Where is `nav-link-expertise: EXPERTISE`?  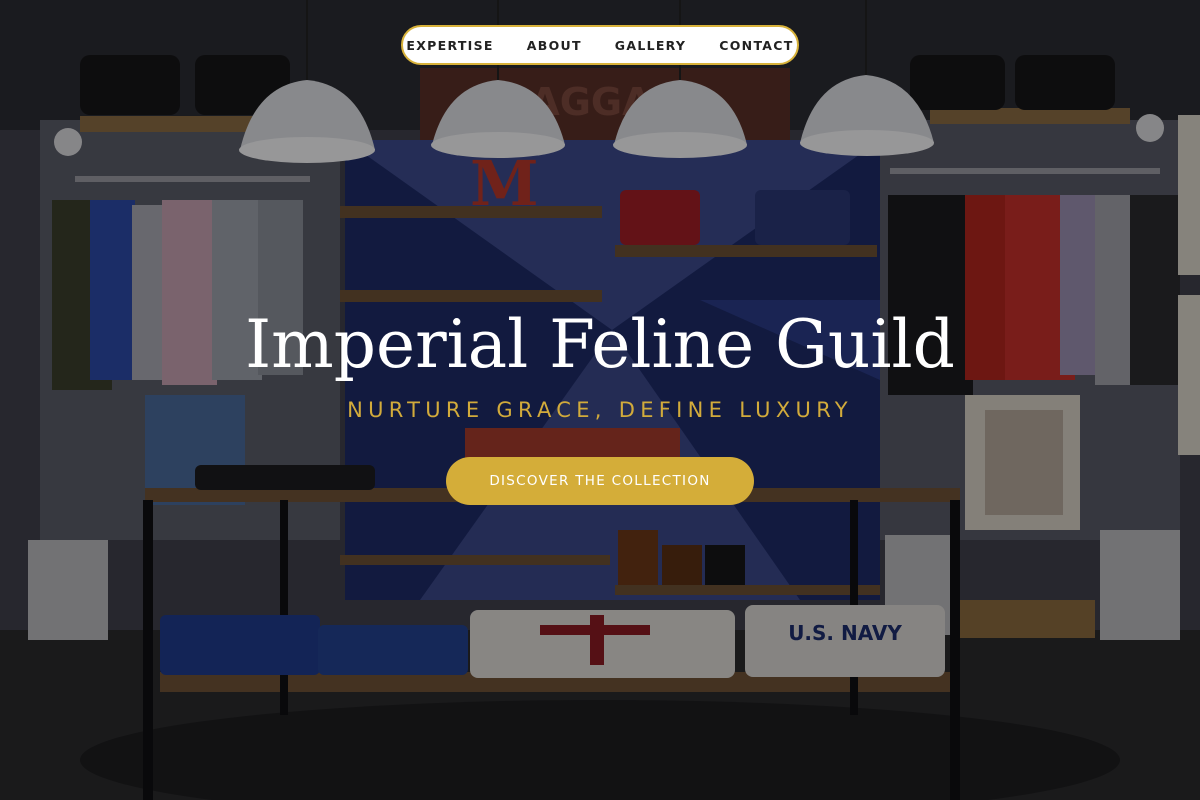
nav-link-expertise: EXPERTISE is located at coordinates (449, 45).